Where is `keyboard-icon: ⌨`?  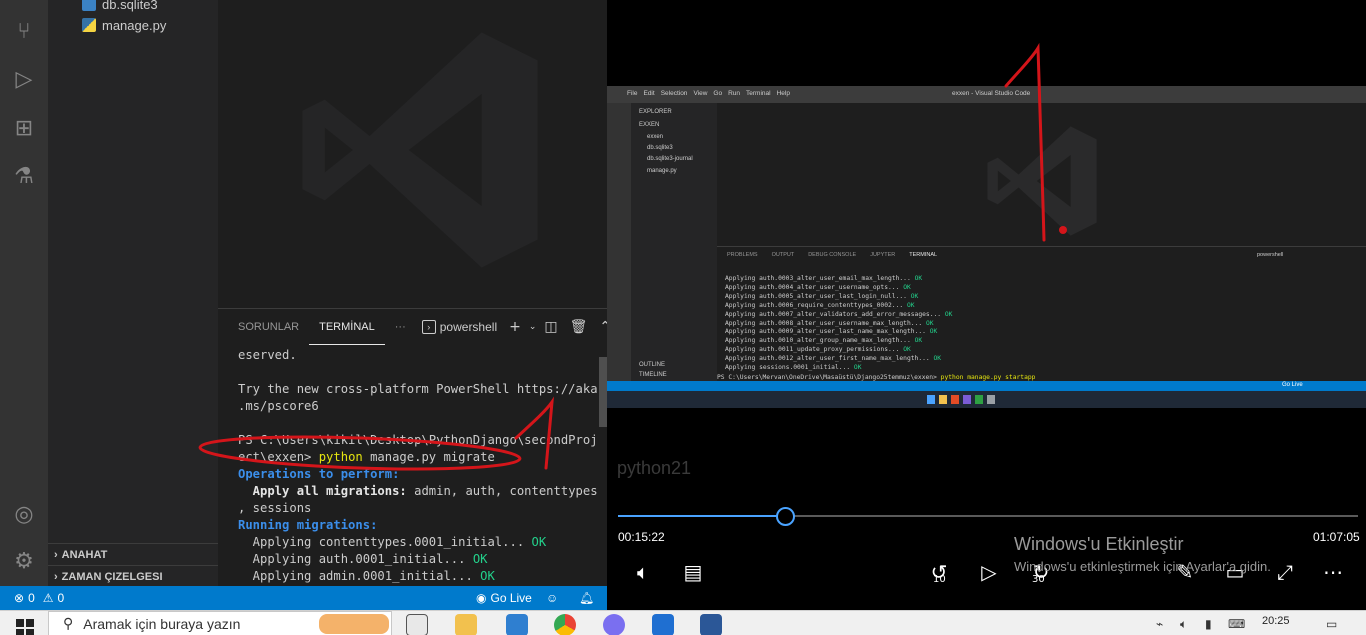 keyboard-icon: ⌨ is located at coordinates (1236, 624).